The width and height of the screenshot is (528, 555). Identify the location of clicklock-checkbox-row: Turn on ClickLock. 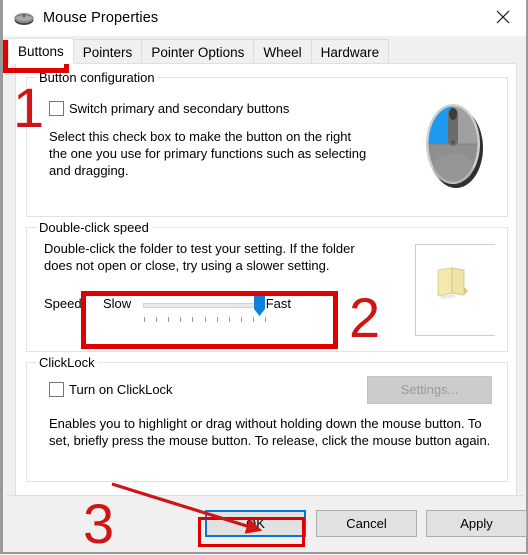
(111, 389).